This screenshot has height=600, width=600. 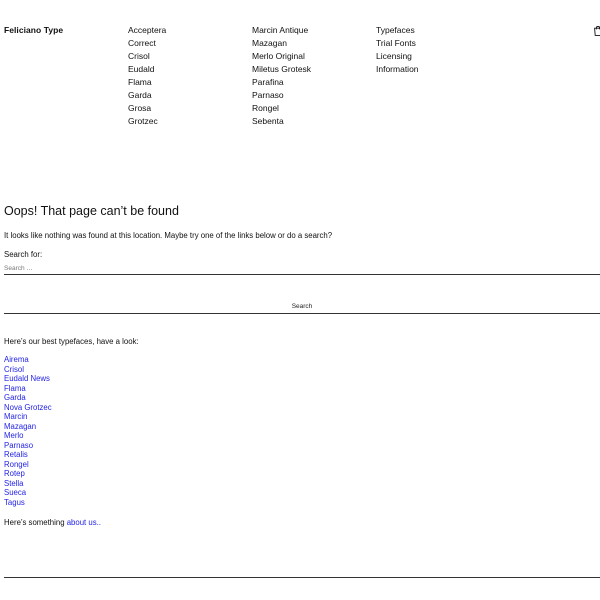 I want to click on typeface-link: Stella, so click(x=14, y=483).